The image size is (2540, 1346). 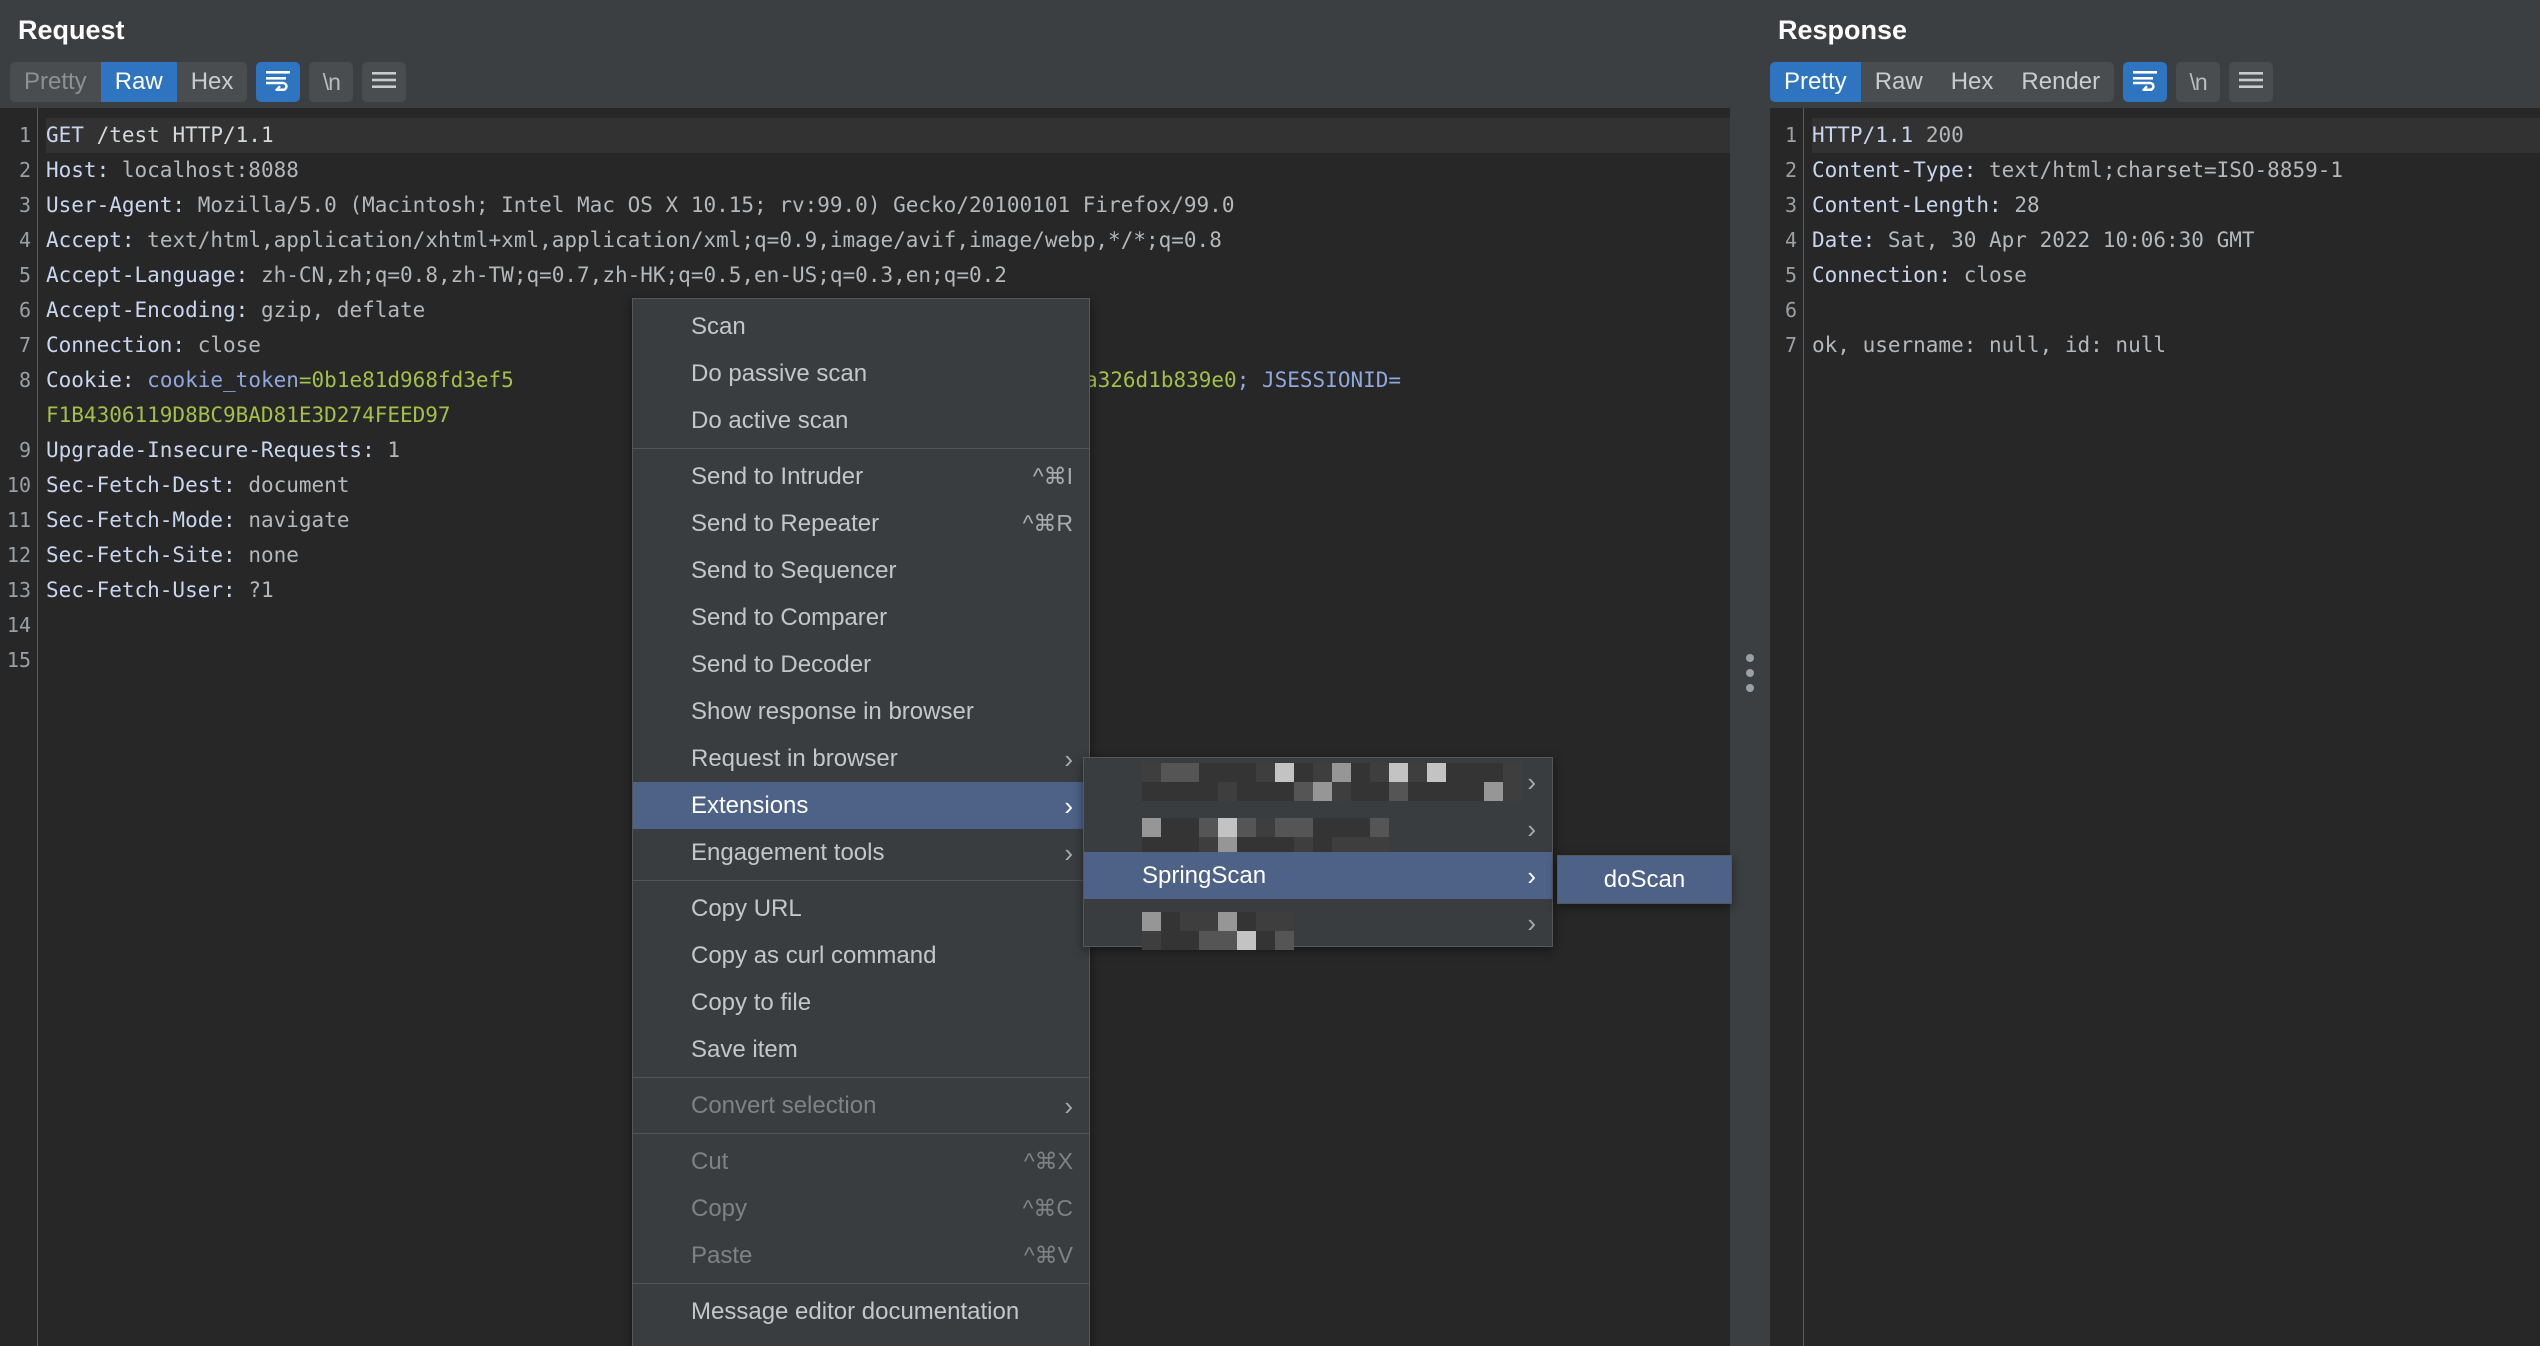 I want to click on line-number, so click(x=15, y=415).